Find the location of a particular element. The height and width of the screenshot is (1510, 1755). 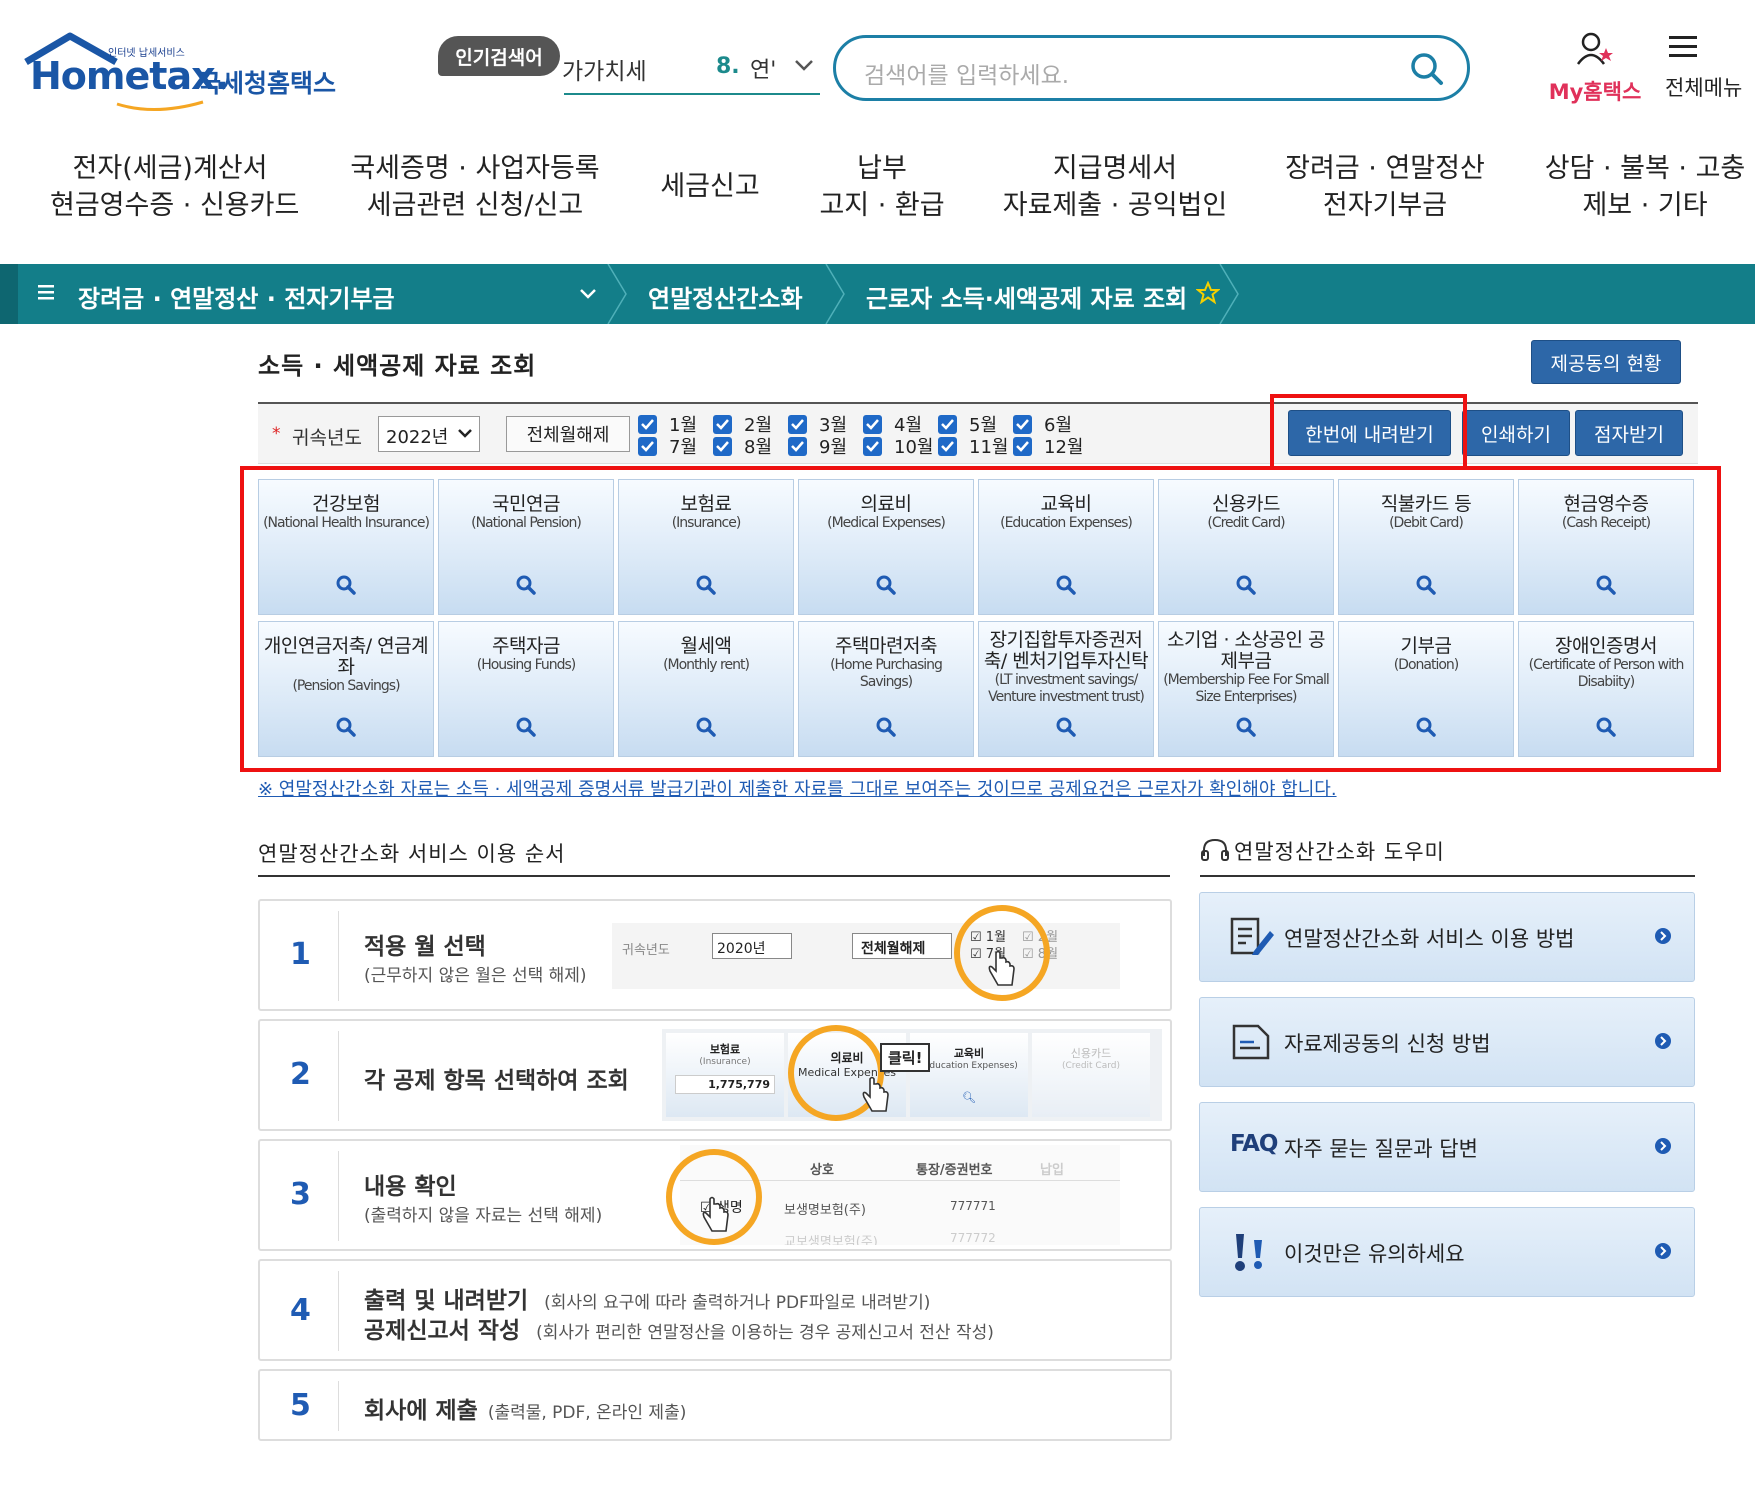

help-item-label: 이것만은 유의하세요 is located at coordinates (1374, 1254).